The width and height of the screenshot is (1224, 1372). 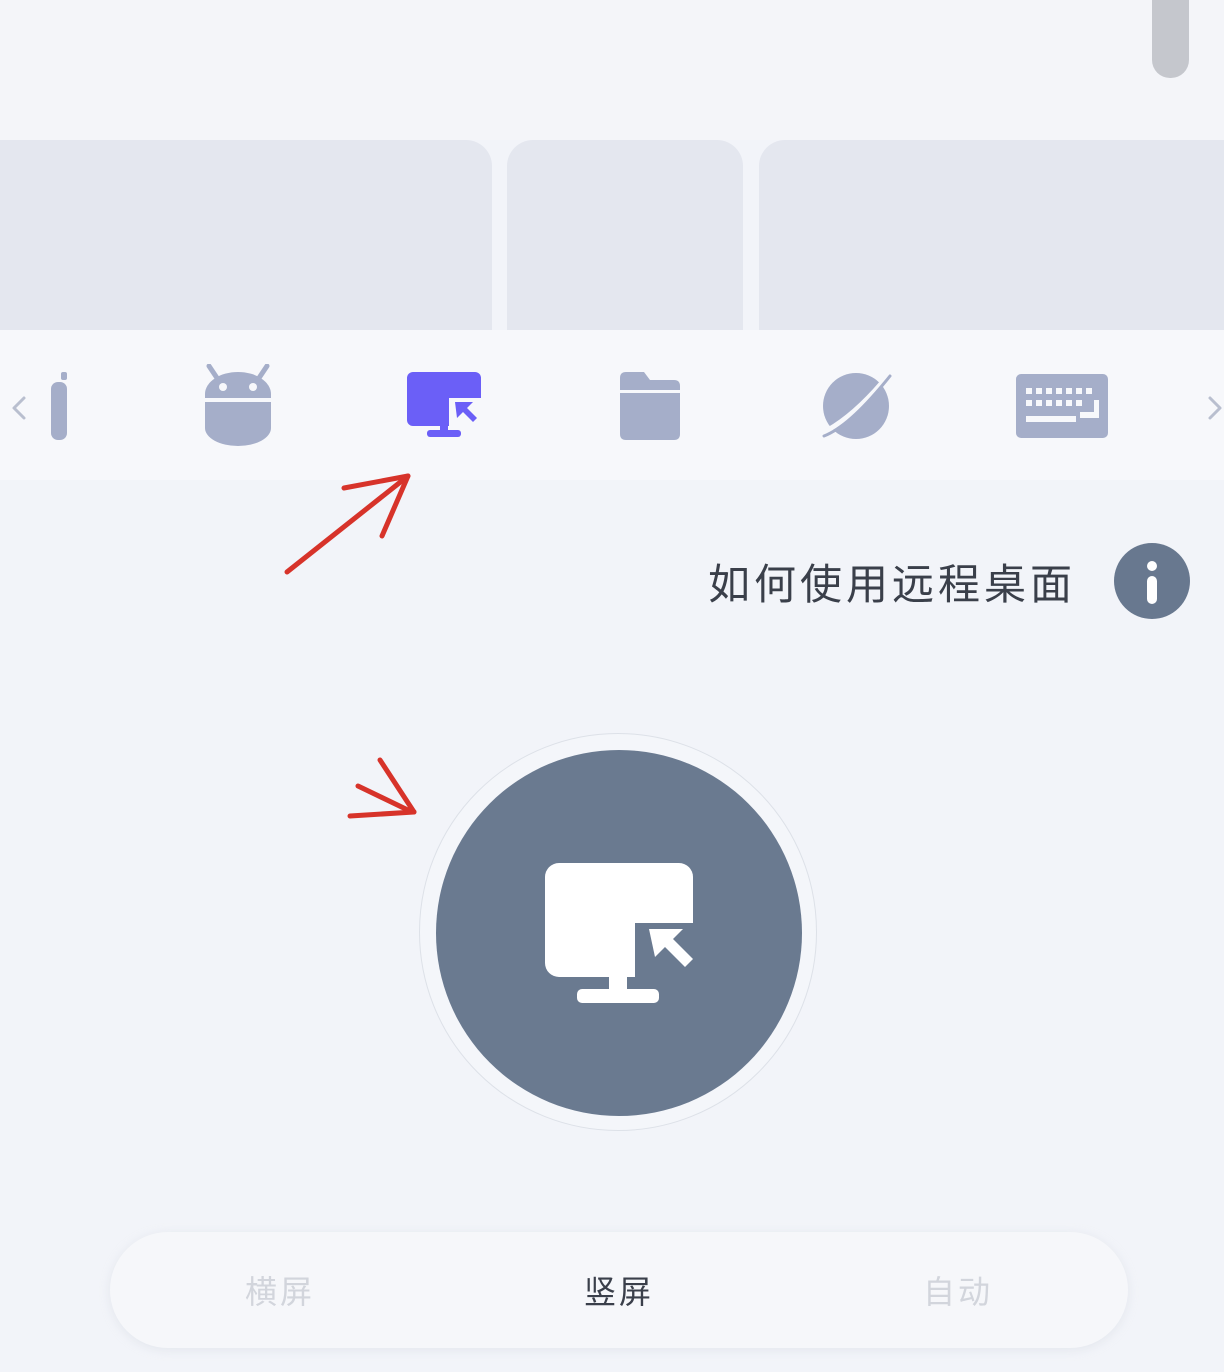 I want to click on android-icon, so click(x=238, y=405).